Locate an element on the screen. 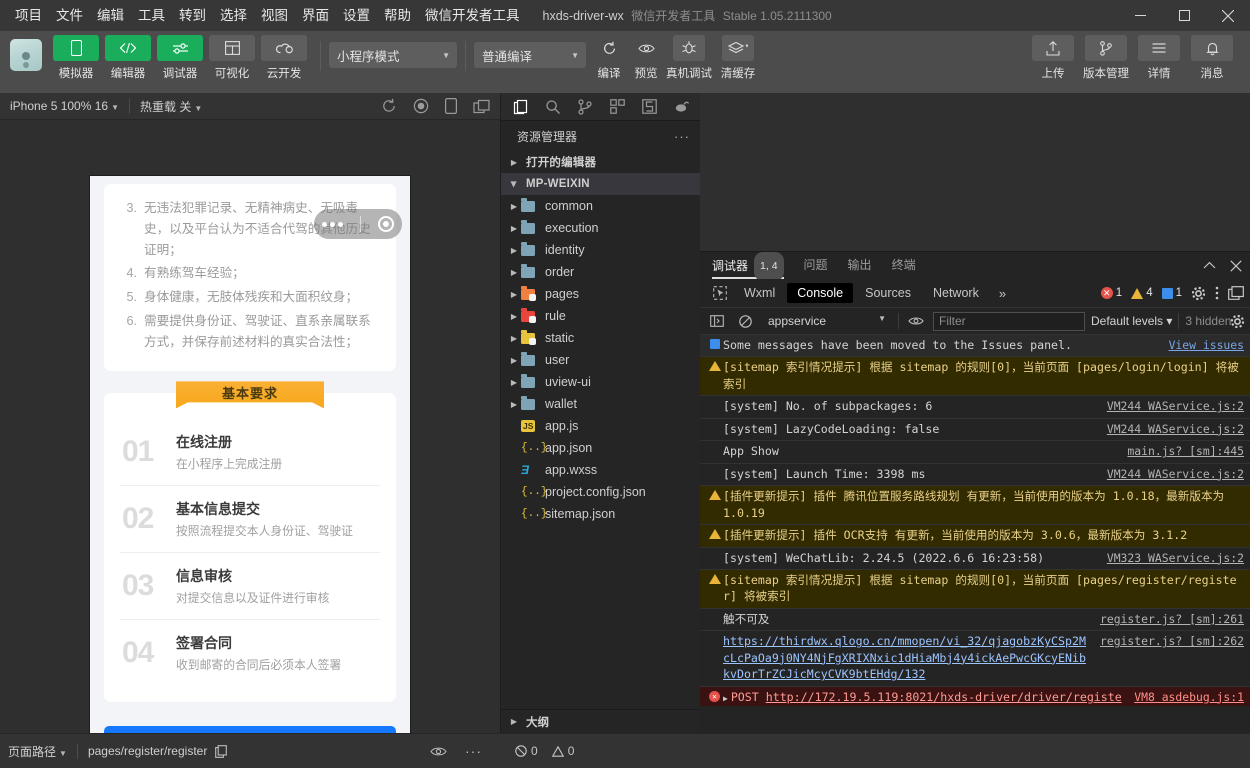 The width and height of the screenshot is (1250, 768). tree-folder: ▶ rule is located at coordinates (600, 316).